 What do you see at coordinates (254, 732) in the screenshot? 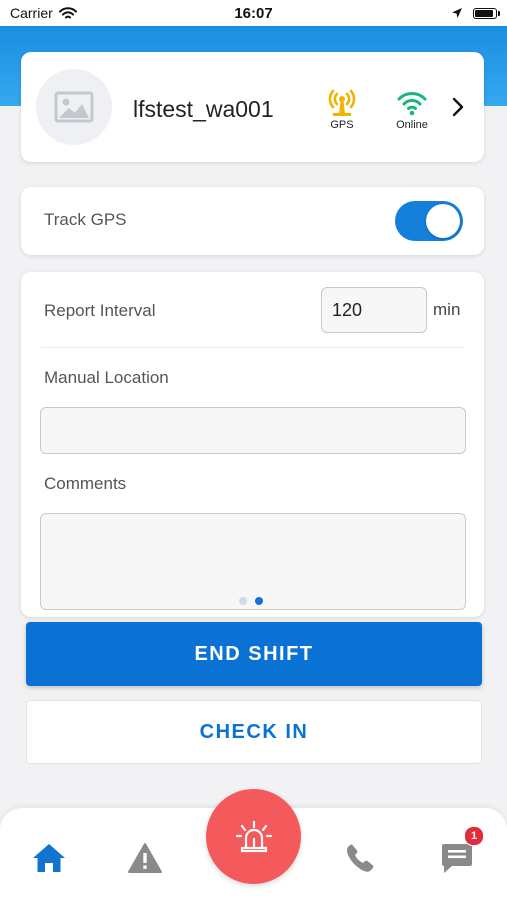
I see `check-in-button: CHECK IN` at bounding box center [254, 732].